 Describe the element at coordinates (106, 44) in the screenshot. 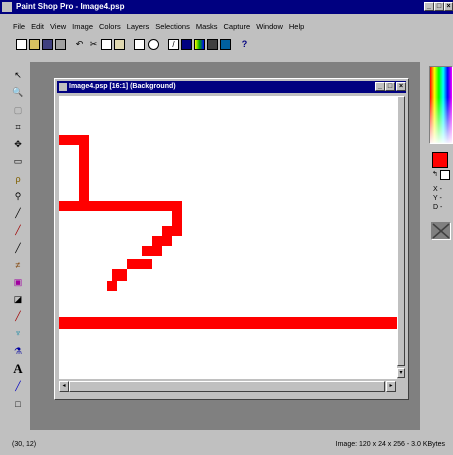

I see `copy-icon` at that location.